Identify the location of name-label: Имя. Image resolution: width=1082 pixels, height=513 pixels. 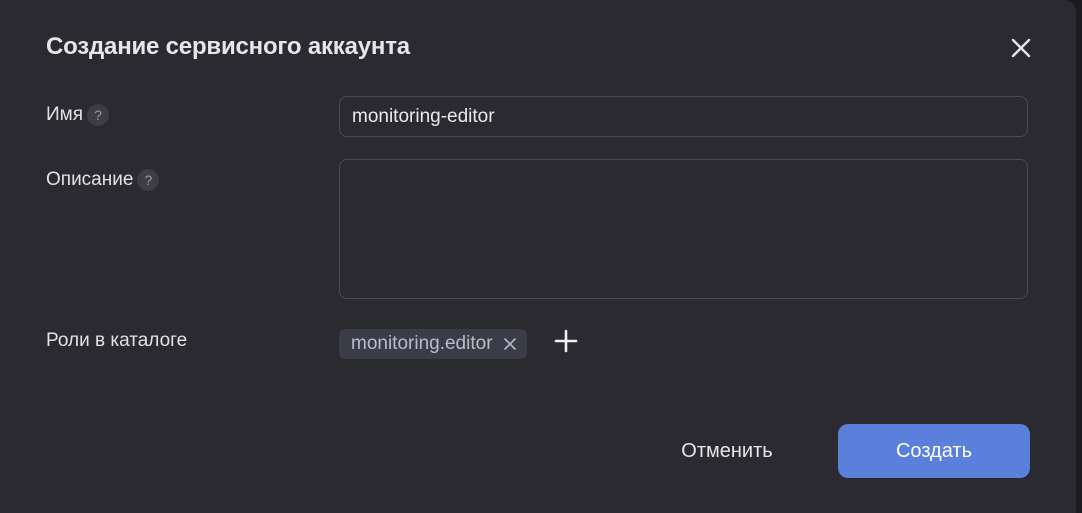
(65, 114).